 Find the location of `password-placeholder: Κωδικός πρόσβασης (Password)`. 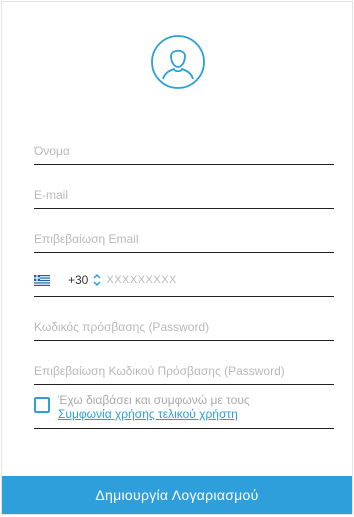

password-placeholder: Κωδικός πρόσβασης (Password) is located at coordinates (122, 327).